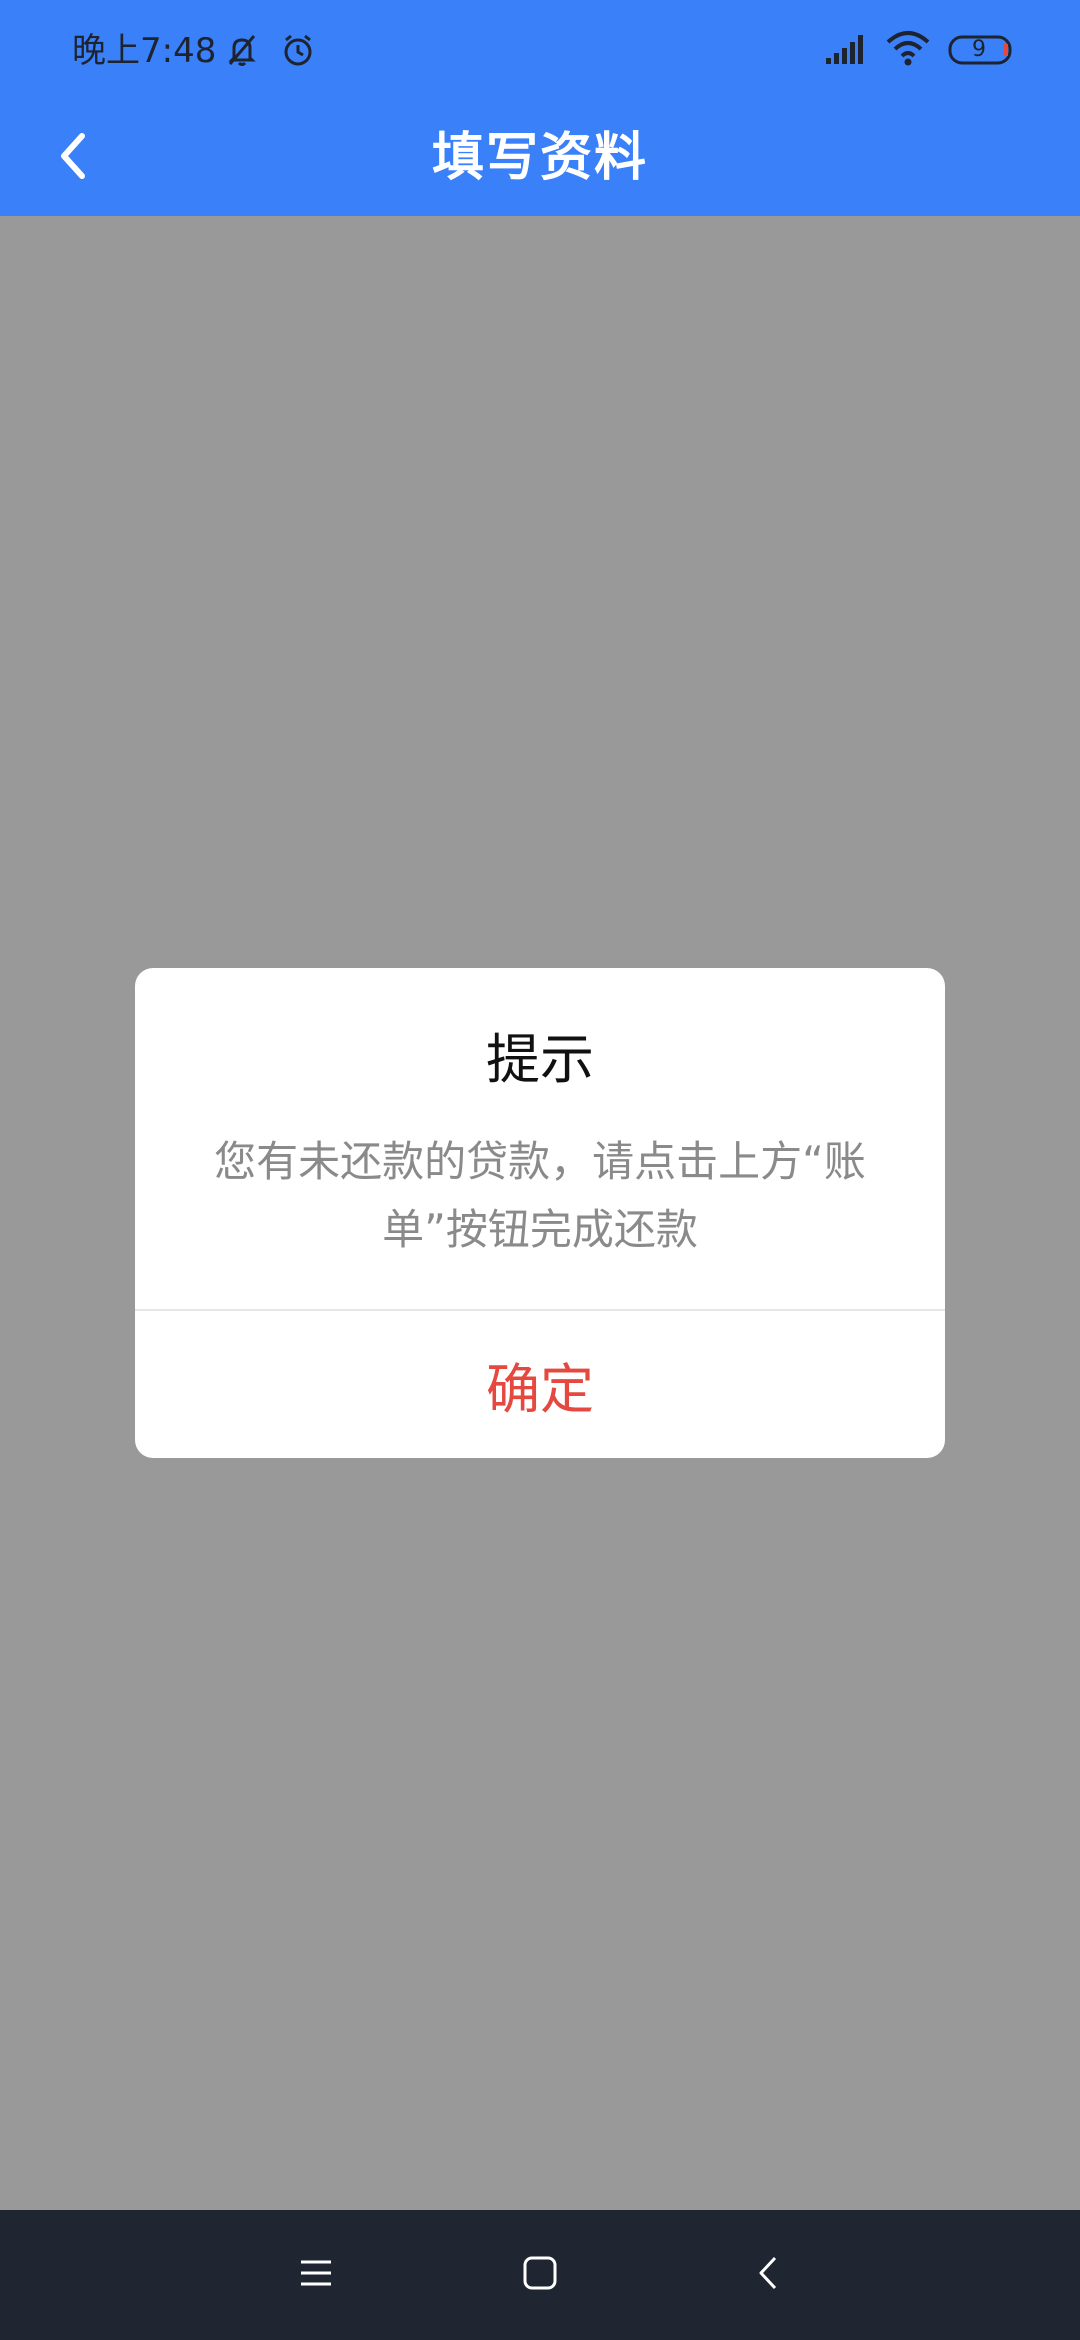  I want to click on wifi-icon, so click(908, 50).